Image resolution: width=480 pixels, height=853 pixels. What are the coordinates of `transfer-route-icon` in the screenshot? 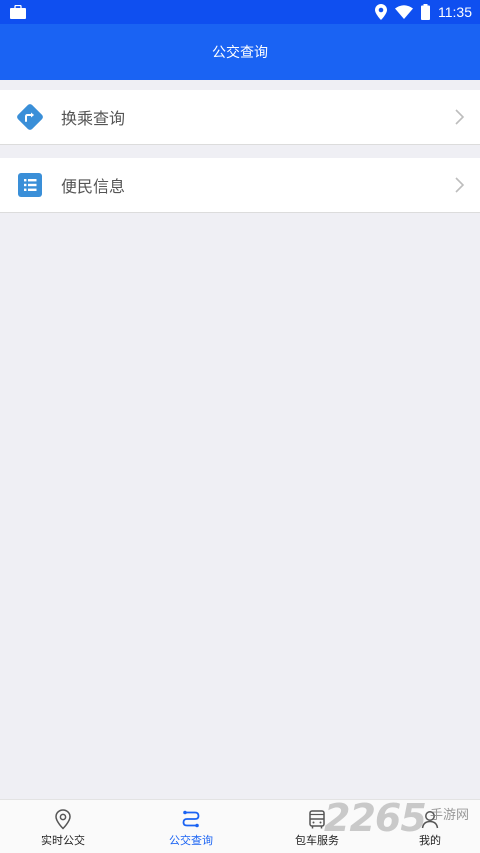 It's located at (30, 117).